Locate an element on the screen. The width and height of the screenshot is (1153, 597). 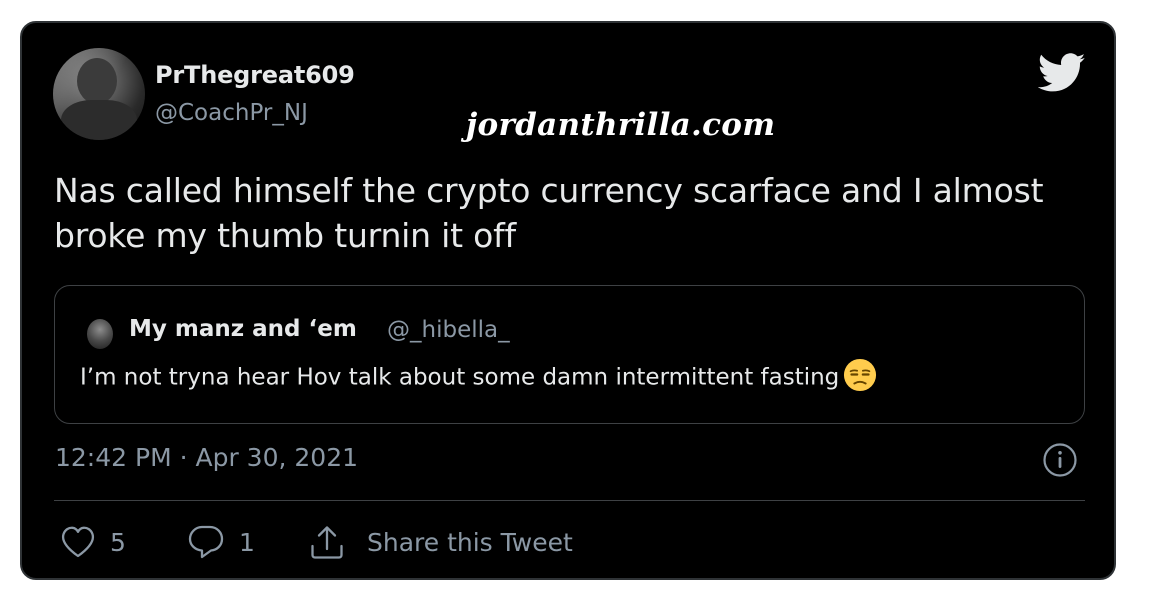
watermark-text: jordanthrilla.com is located at coordinates (621, 125).